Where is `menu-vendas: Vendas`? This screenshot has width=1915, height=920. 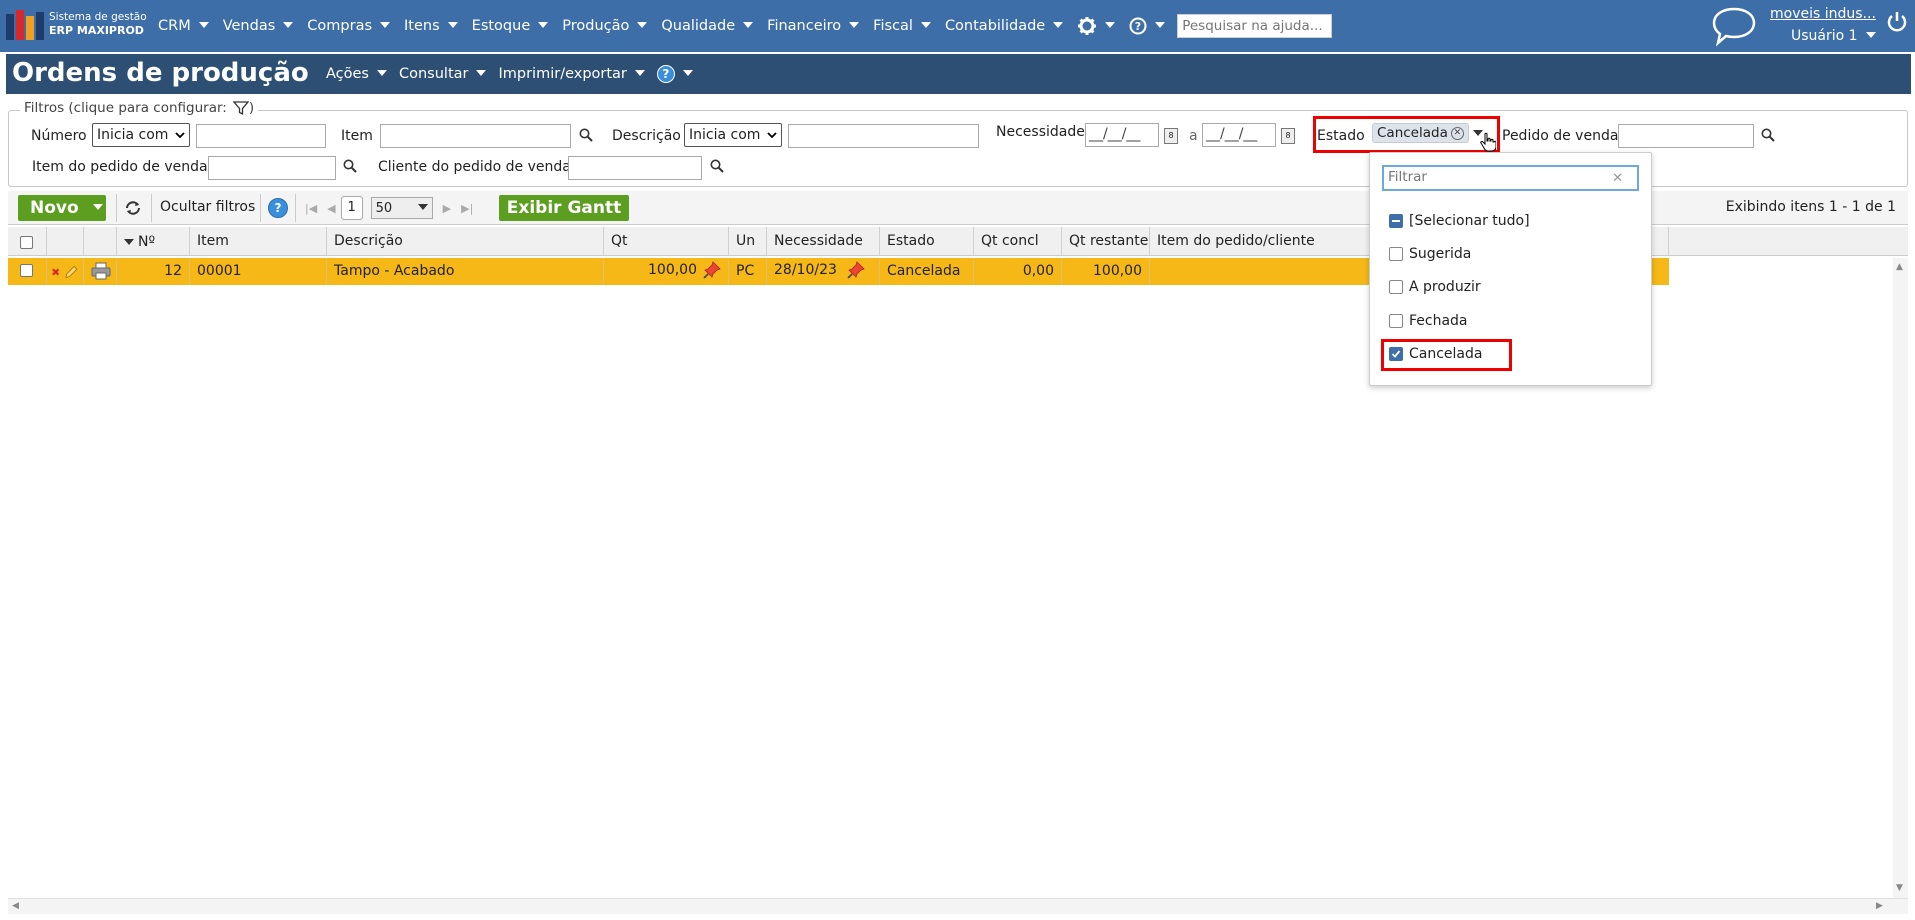 menu-vendas: Vendas is located at coordinates (258, 26).